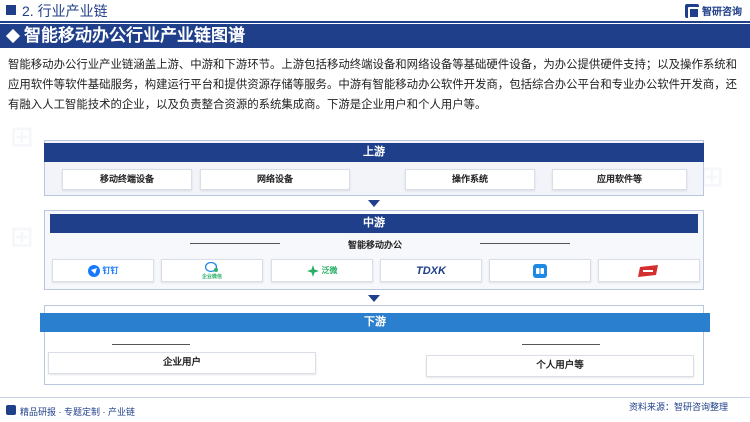 This screenshot has height=422, width=750. Describe the element at coordinates (375, 409) in the screenshot. I see `footer: 精品研报 · 专题定制 · 产业链 资料来源：智研咨询整理` at that location.